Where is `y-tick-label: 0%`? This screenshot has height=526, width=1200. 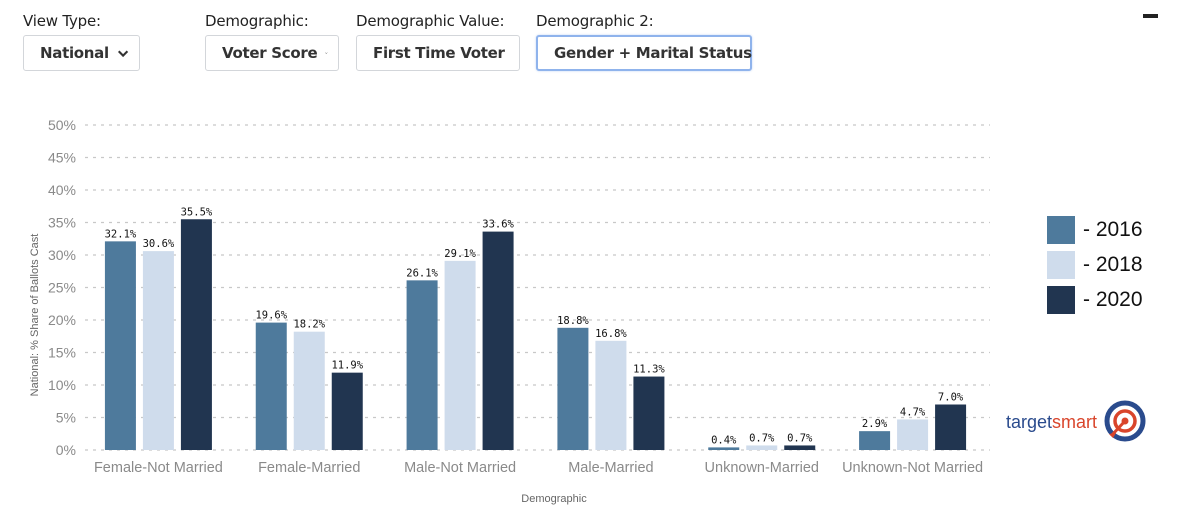 y-tick-label: 0% is located at coordinates (66, 450).